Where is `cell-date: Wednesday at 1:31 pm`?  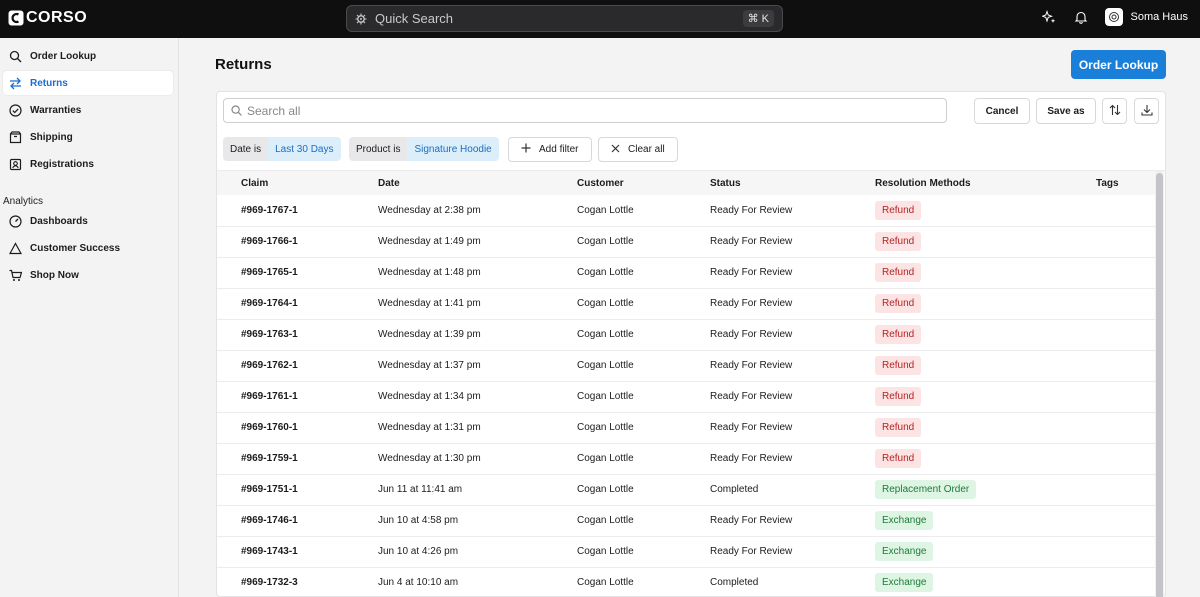
cell-date: Wednesday at 1:31 pm is located at coordinates (477, 428).